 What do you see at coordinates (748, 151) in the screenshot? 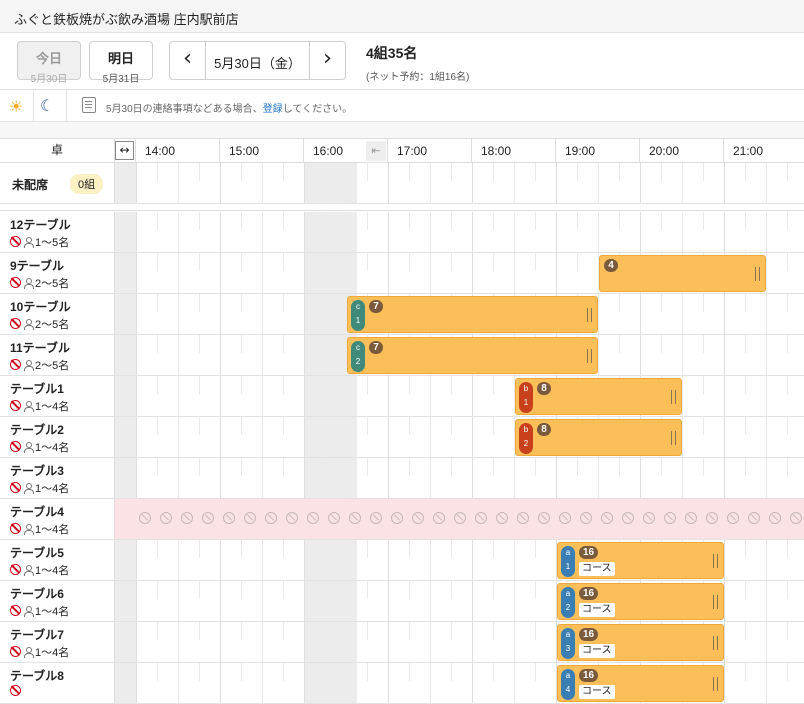
I see `hour-label: 21:00` at bounding box center [748, 151].